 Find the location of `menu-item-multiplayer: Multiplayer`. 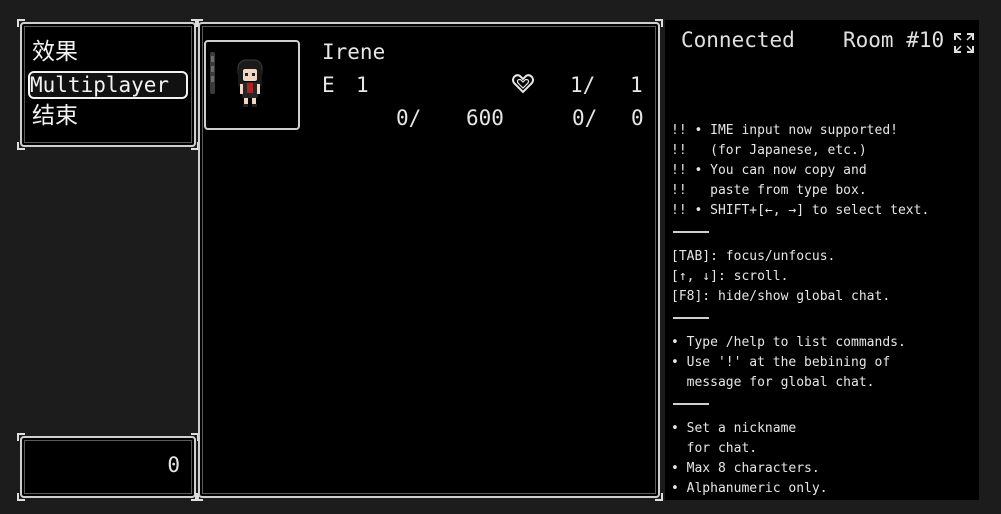

menu-item-multiplayer: Multiplayer is located at coordinates (108, 85).